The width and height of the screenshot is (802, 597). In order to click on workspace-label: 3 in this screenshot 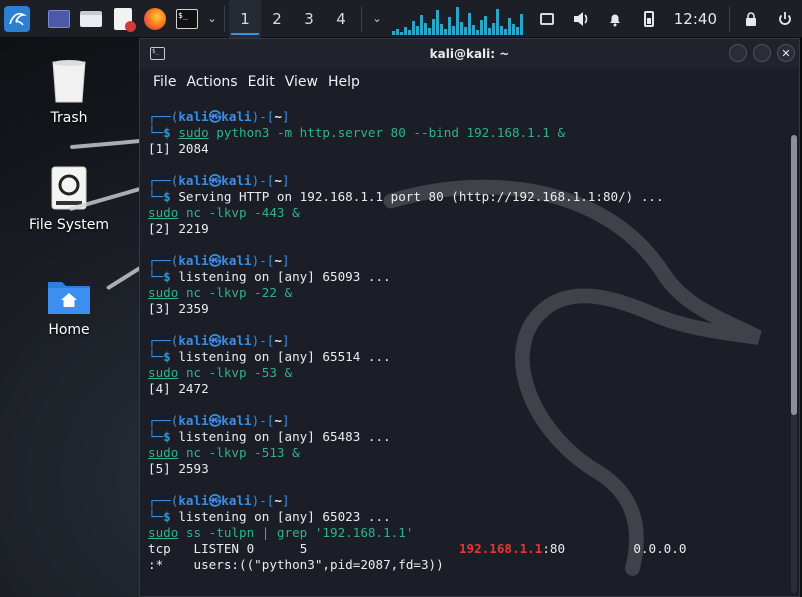, I will do `click(309, 18)`.